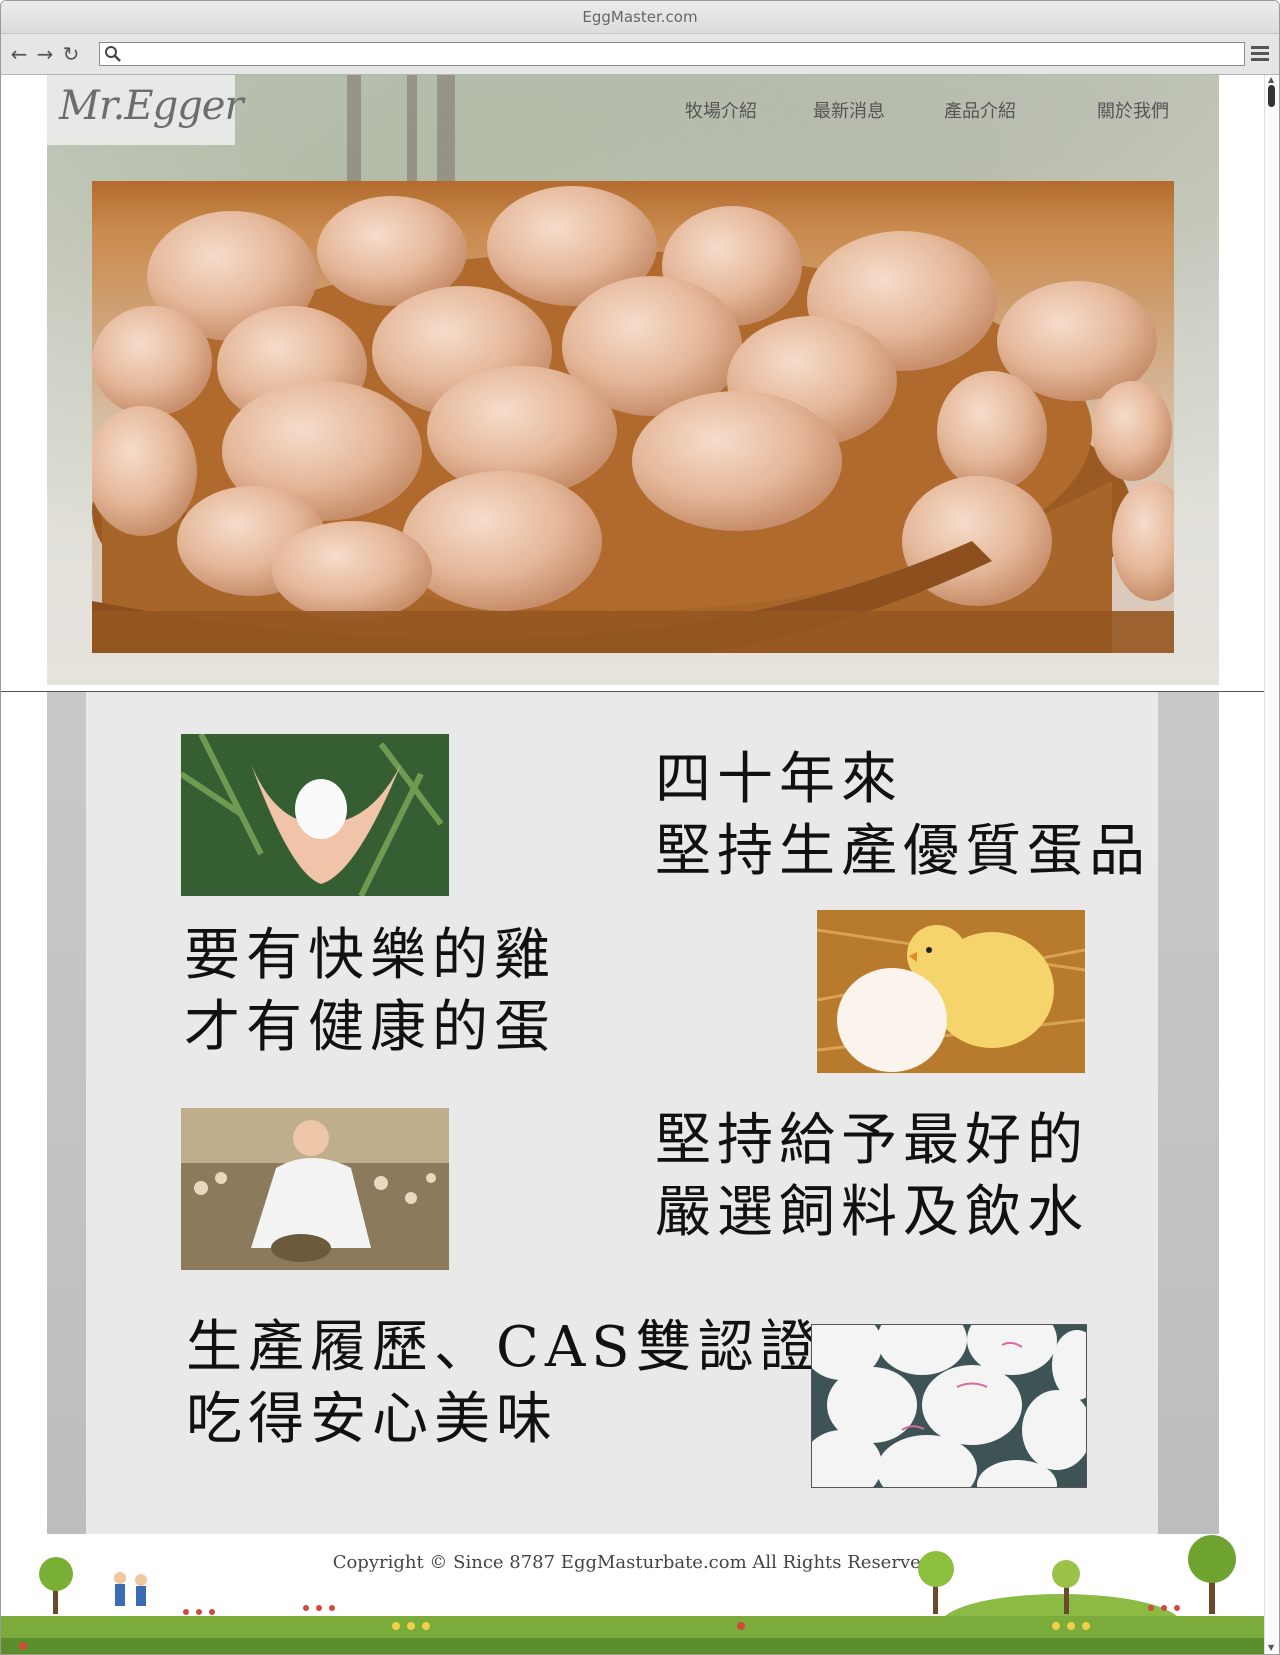 This screenshot has width=1280, height=1655. I want to click on nav-ranch-intro: 牧場介紹, so click(721, 110).